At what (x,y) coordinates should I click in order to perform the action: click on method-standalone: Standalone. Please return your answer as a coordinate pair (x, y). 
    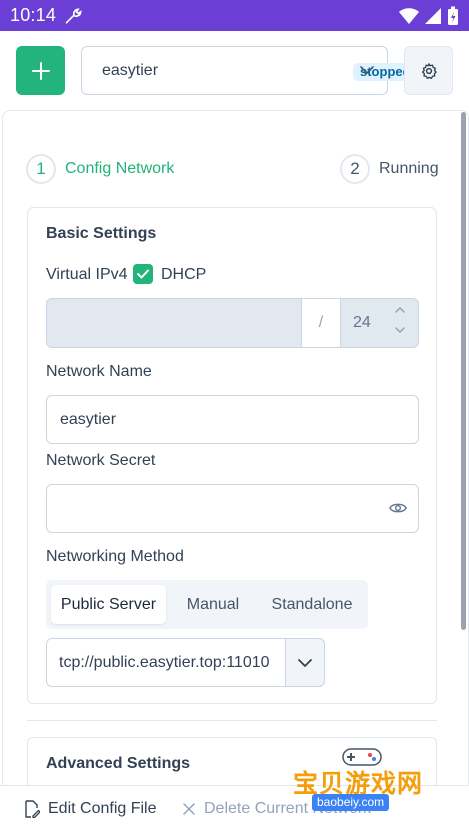
    Looking at the image, I should click on (312, 604).